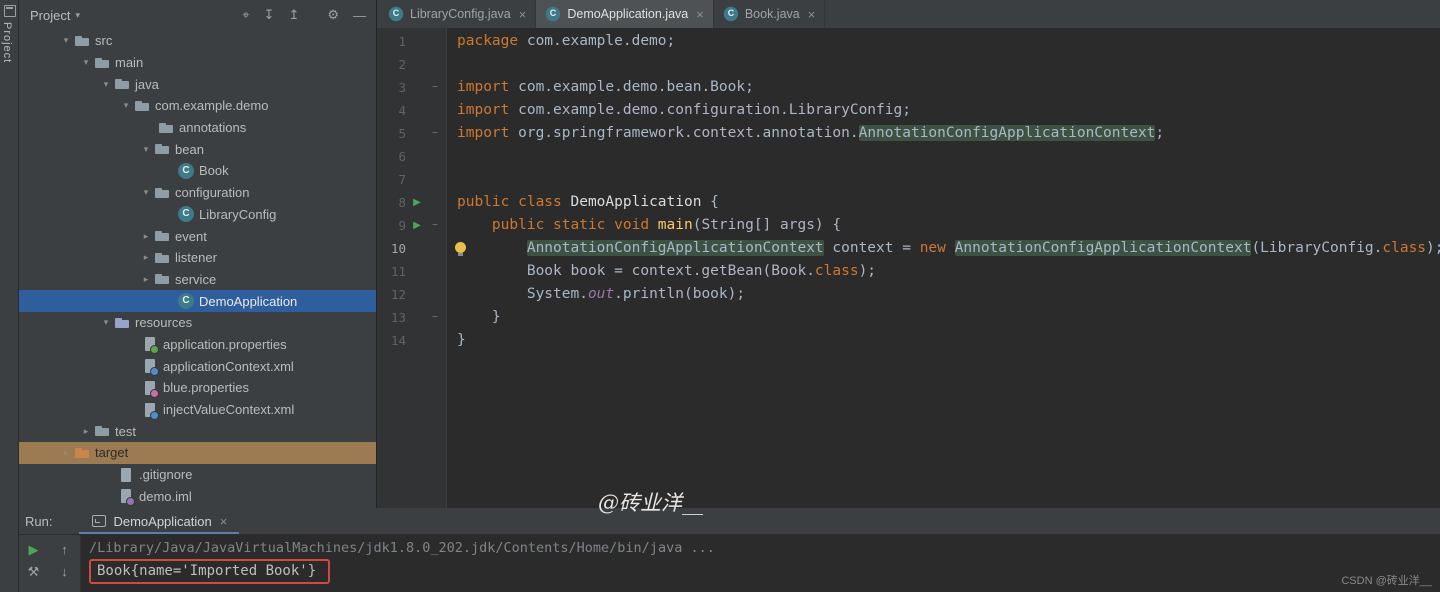 The image size is (1440, 592). Describe the element at coordinates (64, 550) in the screenshot. I see `step-up-icon: ↑` at that location.